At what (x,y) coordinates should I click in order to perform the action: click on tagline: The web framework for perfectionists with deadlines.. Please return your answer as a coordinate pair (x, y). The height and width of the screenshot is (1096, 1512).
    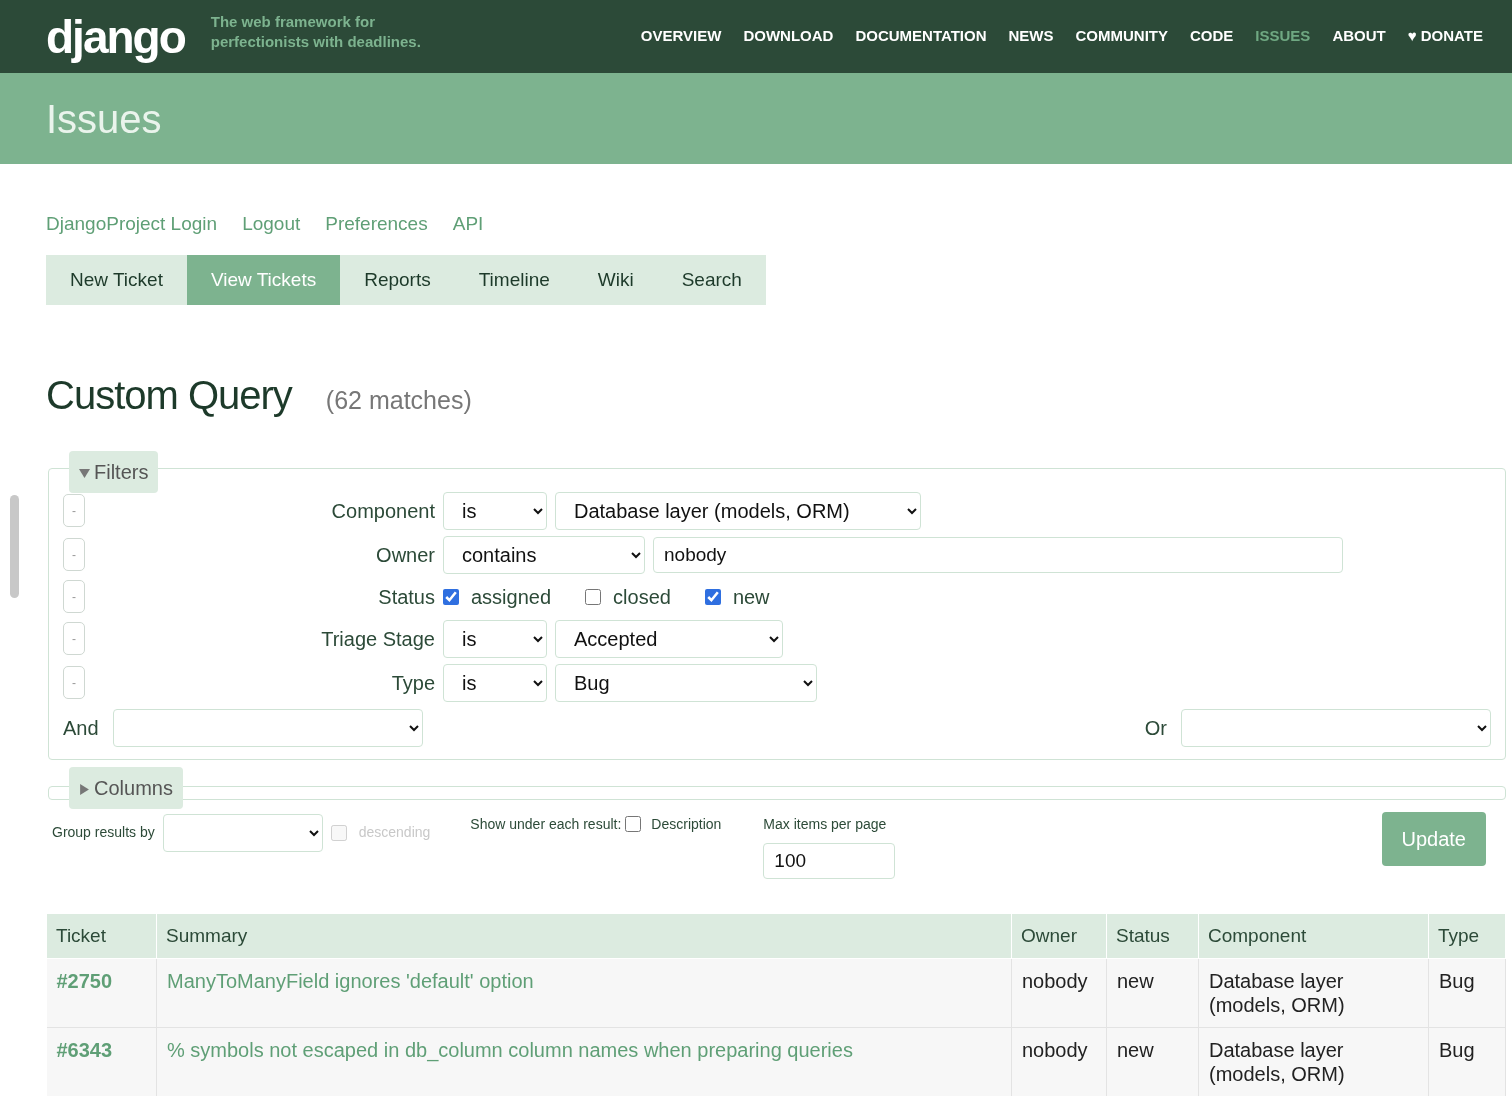
    Looking at the image, I should click on (316, 31).